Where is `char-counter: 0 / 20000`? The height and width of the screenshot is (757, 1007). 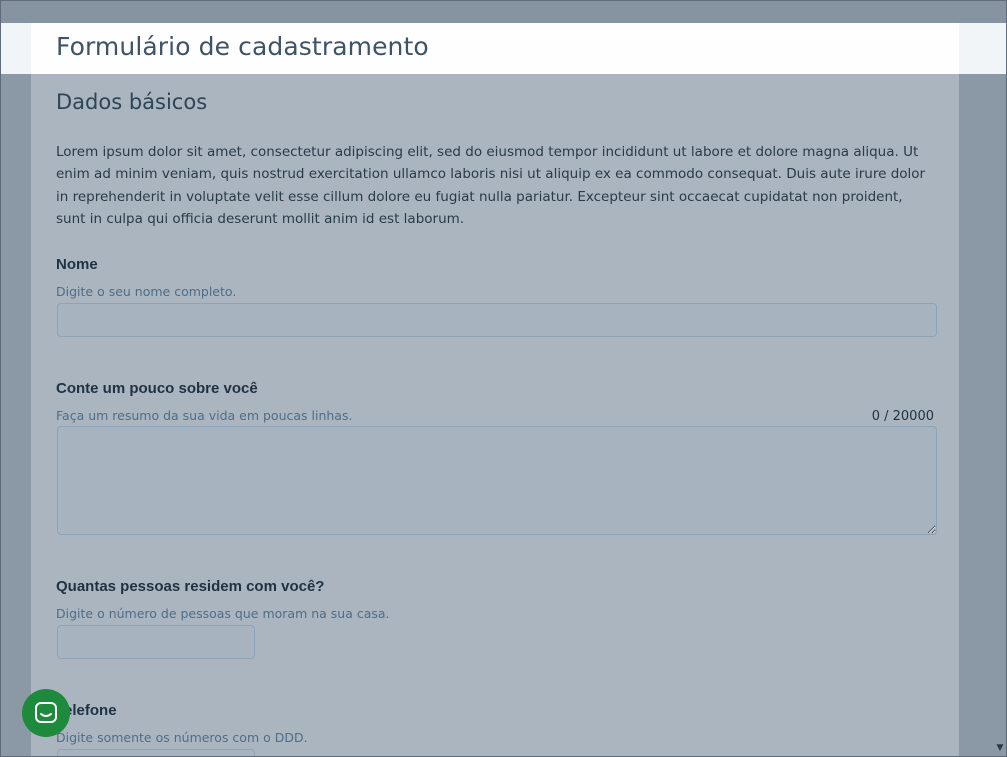
char-counter: 0 / 20000 is located at coordinates (902, 416).